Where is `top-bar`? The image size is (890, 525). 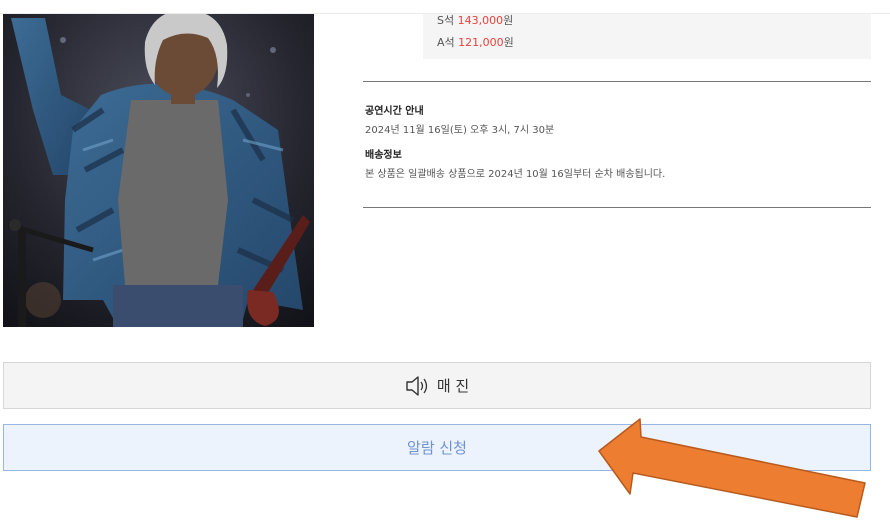
top-bar is located at coordinates (445, 7).